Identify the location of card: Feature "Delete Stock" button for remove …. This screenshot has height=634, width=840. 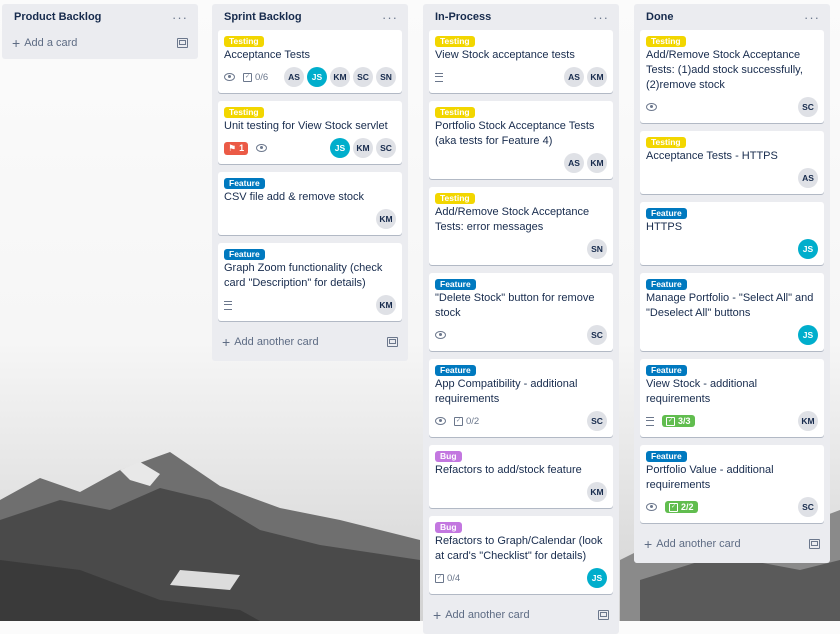
(521, 312).